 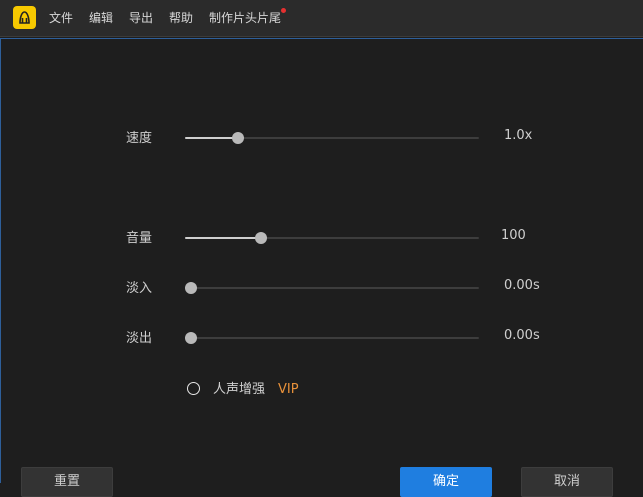 I want to click on voice-enhance-radio, so click(x=193, y=388).